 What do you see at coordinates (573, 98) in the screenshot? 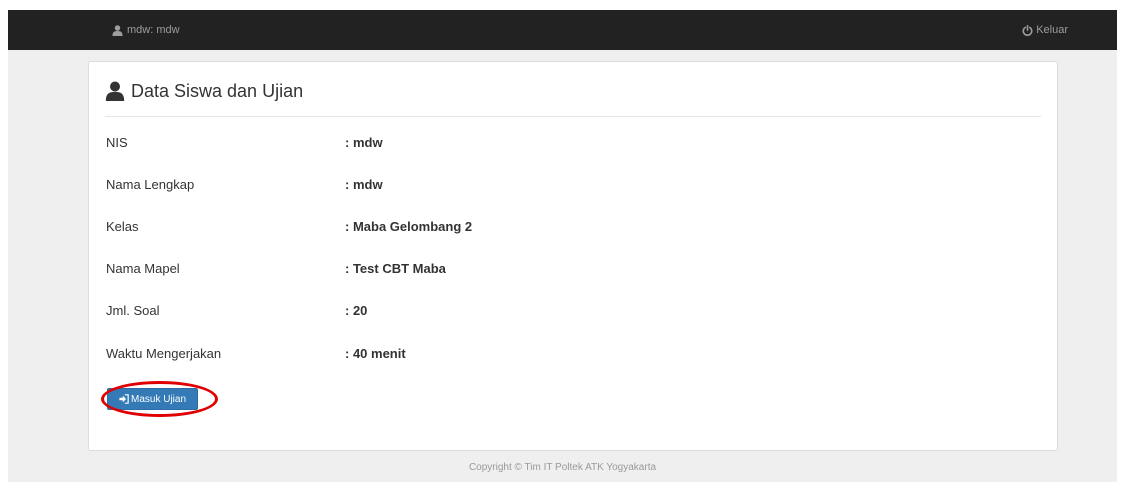
I see `panel-heading: Data Siswa dan Ujian` at bounding box center [573, 98].